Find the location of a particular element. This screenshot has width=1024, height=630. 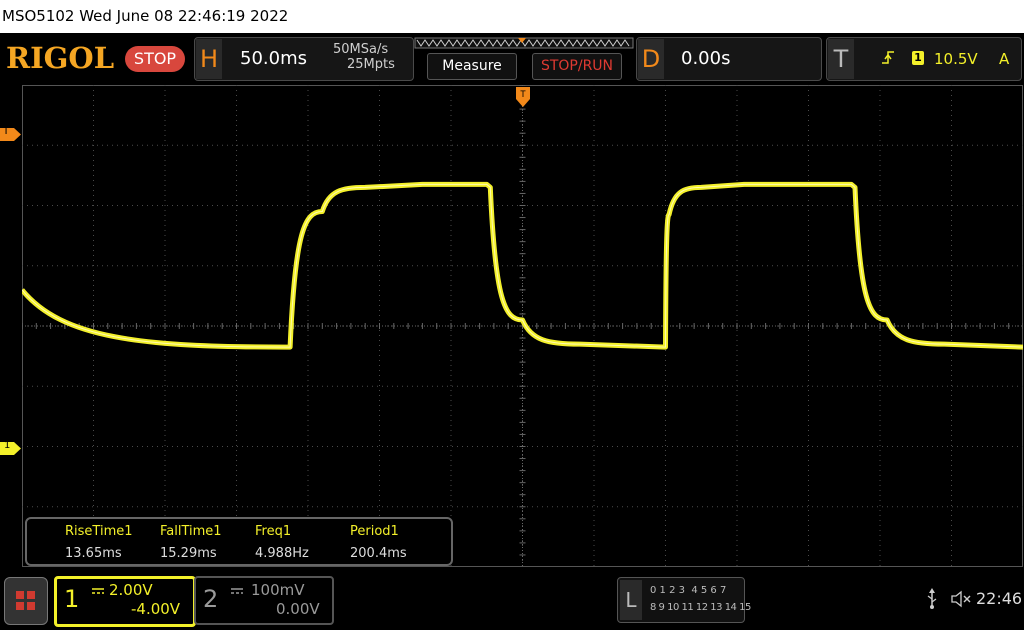

title-text: MSO5102 Wed June 08 22:46:19 2022 is located at coordinates (145, 16).